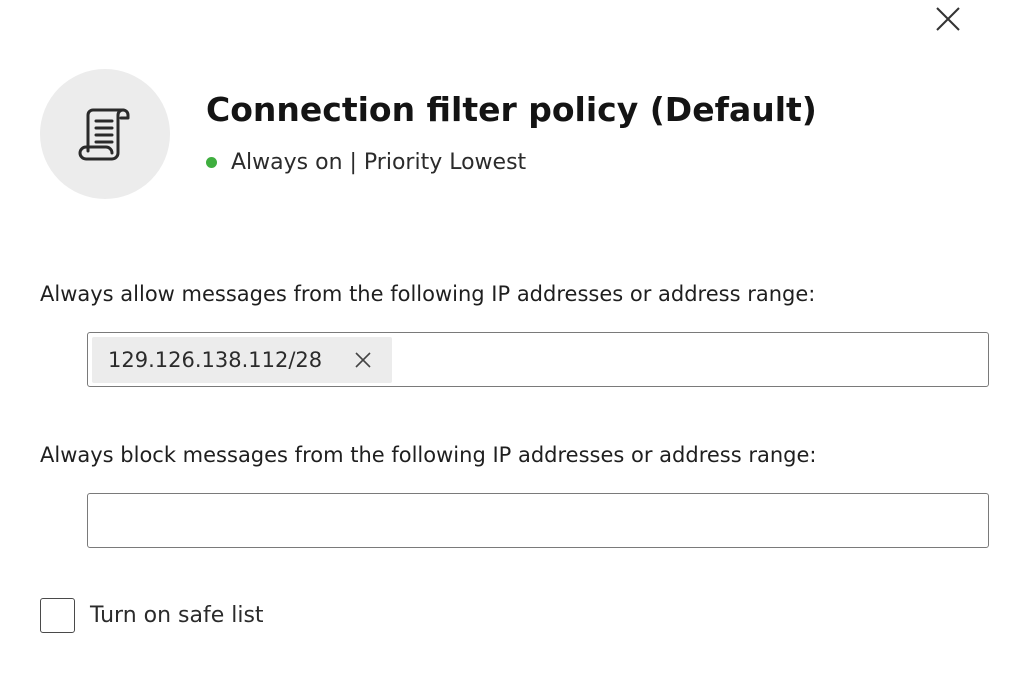 This screenshot has height=680, width=1024. I want to click on block-ip-input, so click(538, 520).